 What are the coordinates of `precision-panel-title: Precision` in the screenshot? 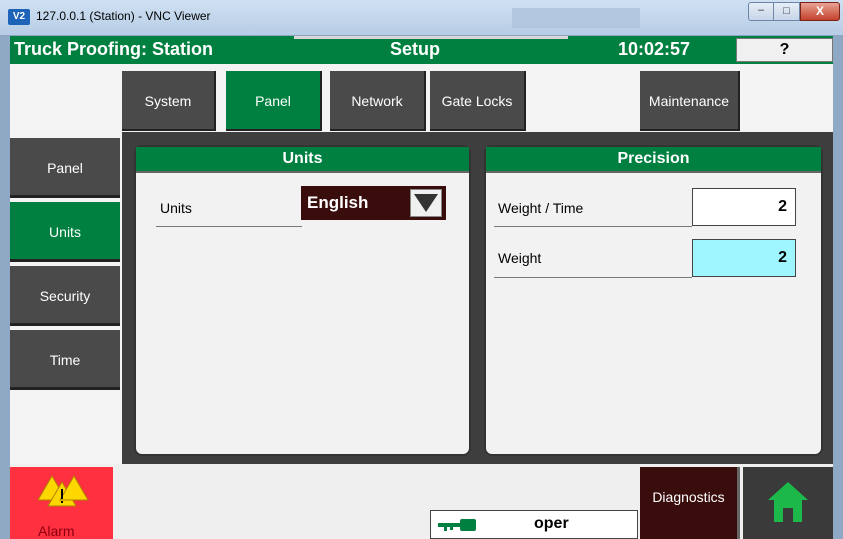 It's located at (653, 160).